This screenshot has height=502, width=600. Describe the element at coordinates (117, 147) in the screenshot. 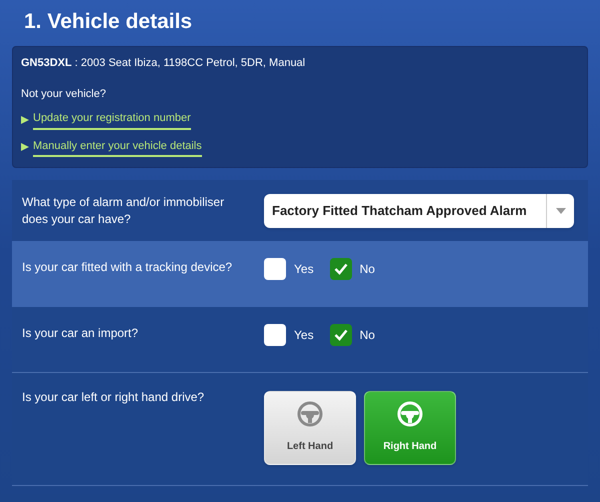

I see `vehicle-link: Manually enter your vehicle details` at that location.